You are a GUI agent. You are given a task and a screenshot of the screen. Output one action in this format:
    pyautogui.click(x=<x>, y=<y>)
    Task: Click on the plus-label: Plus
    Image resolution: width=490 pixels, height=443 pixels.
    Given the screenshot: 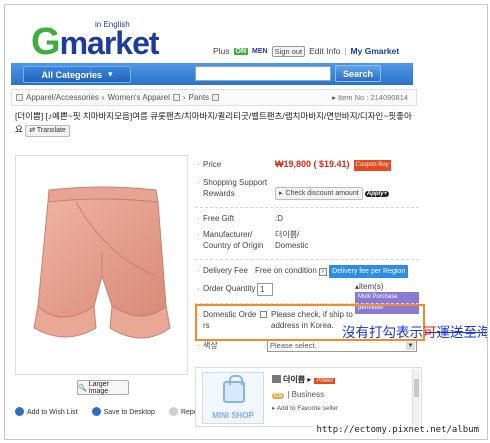 What is the action you would take?
    pyautogui.click(x=221, y=51)
    